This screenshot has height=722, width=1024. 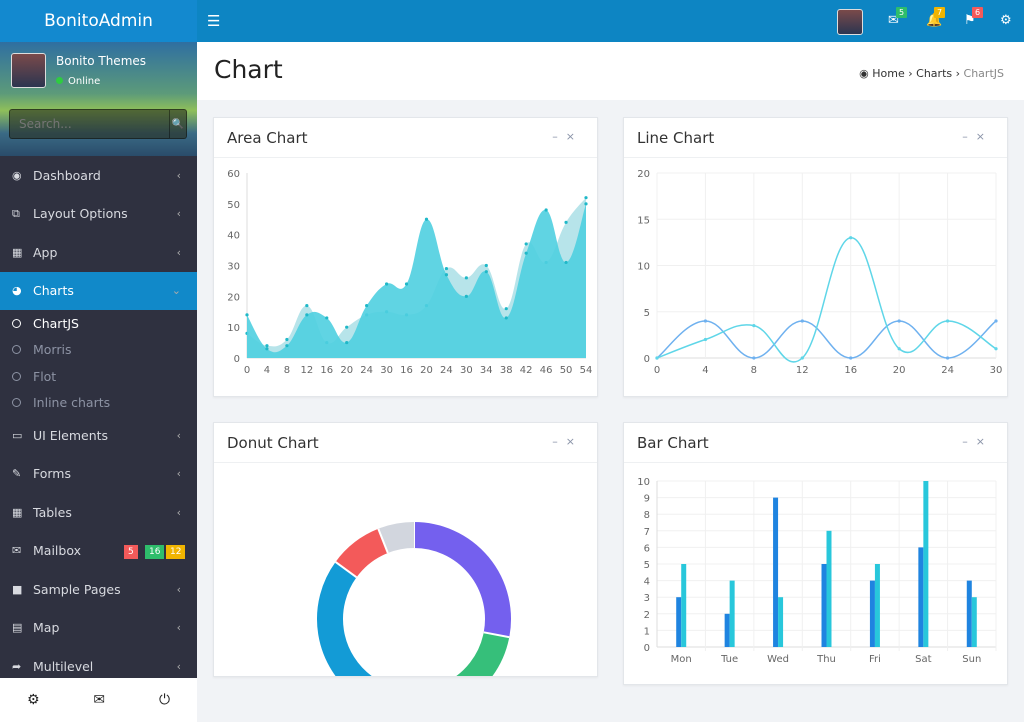 What do you see at coordinates (936, 17) in the screenshot?
I see `bell-icon: 🔔 7` at bounding box center [936, 17].